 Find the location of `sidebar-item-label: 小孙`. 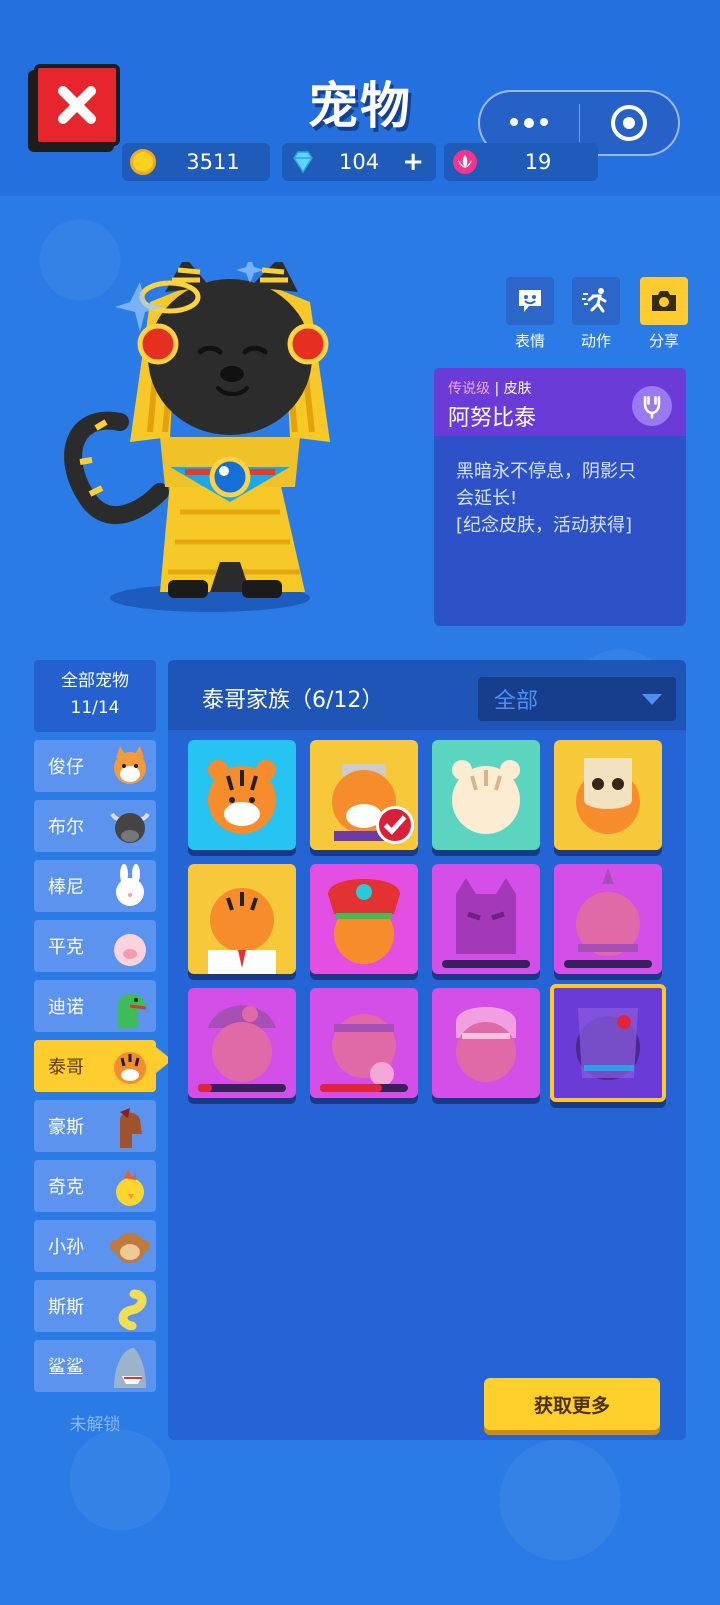

sidebar-item-label: 小孙 is located at coordinates (66, 1247).